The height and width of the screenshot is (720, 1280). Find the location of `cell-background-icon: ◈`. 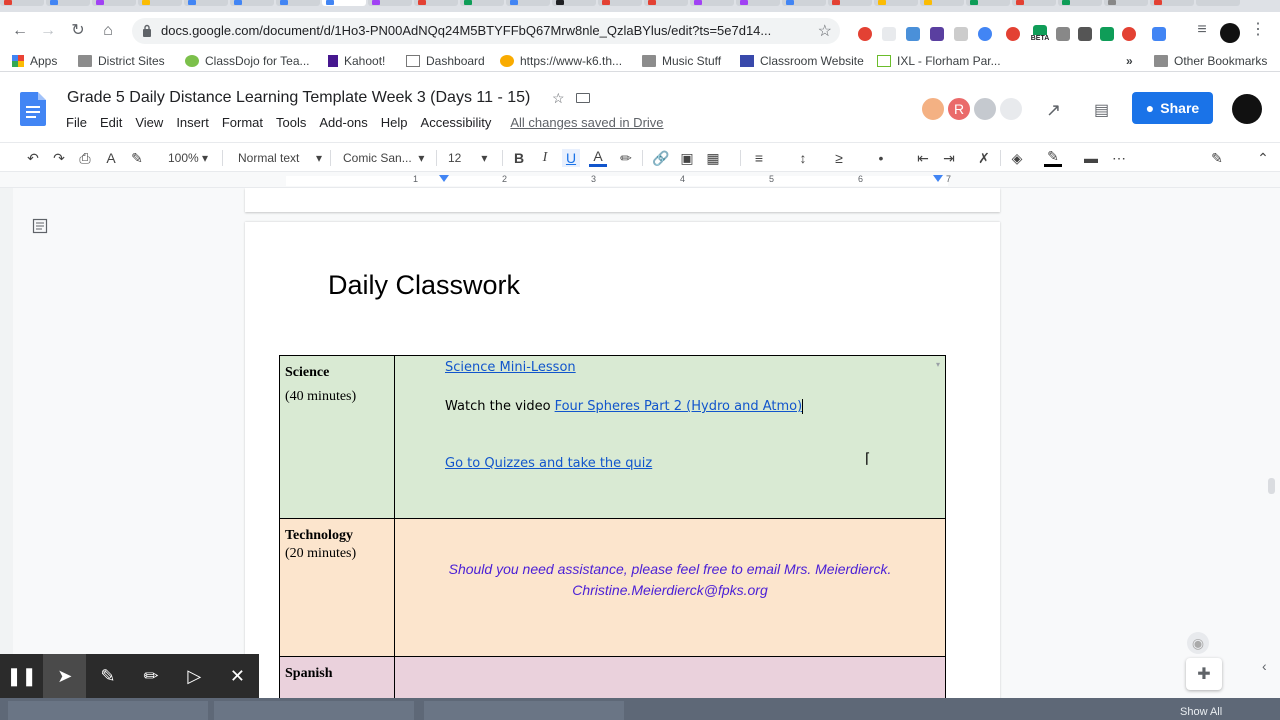

cell-background-icon: ◈ is located at coordinates (1017, 158).